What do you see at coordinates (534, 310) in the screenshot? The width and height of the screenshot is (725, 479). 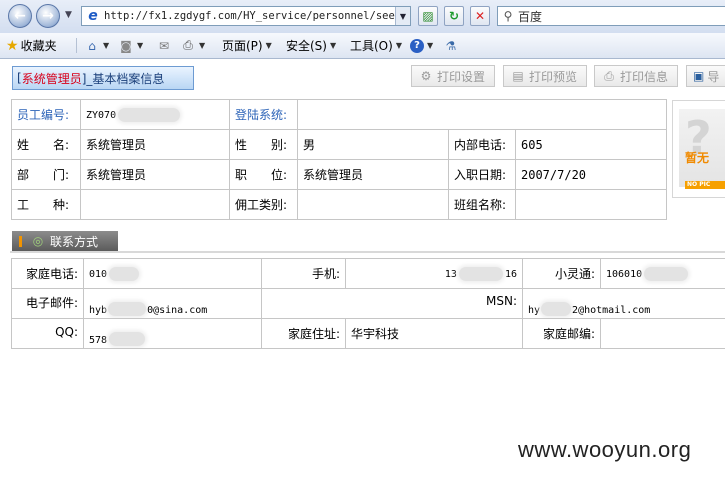 I see `msn-prefix: hy` at bounding box center [534, 310].